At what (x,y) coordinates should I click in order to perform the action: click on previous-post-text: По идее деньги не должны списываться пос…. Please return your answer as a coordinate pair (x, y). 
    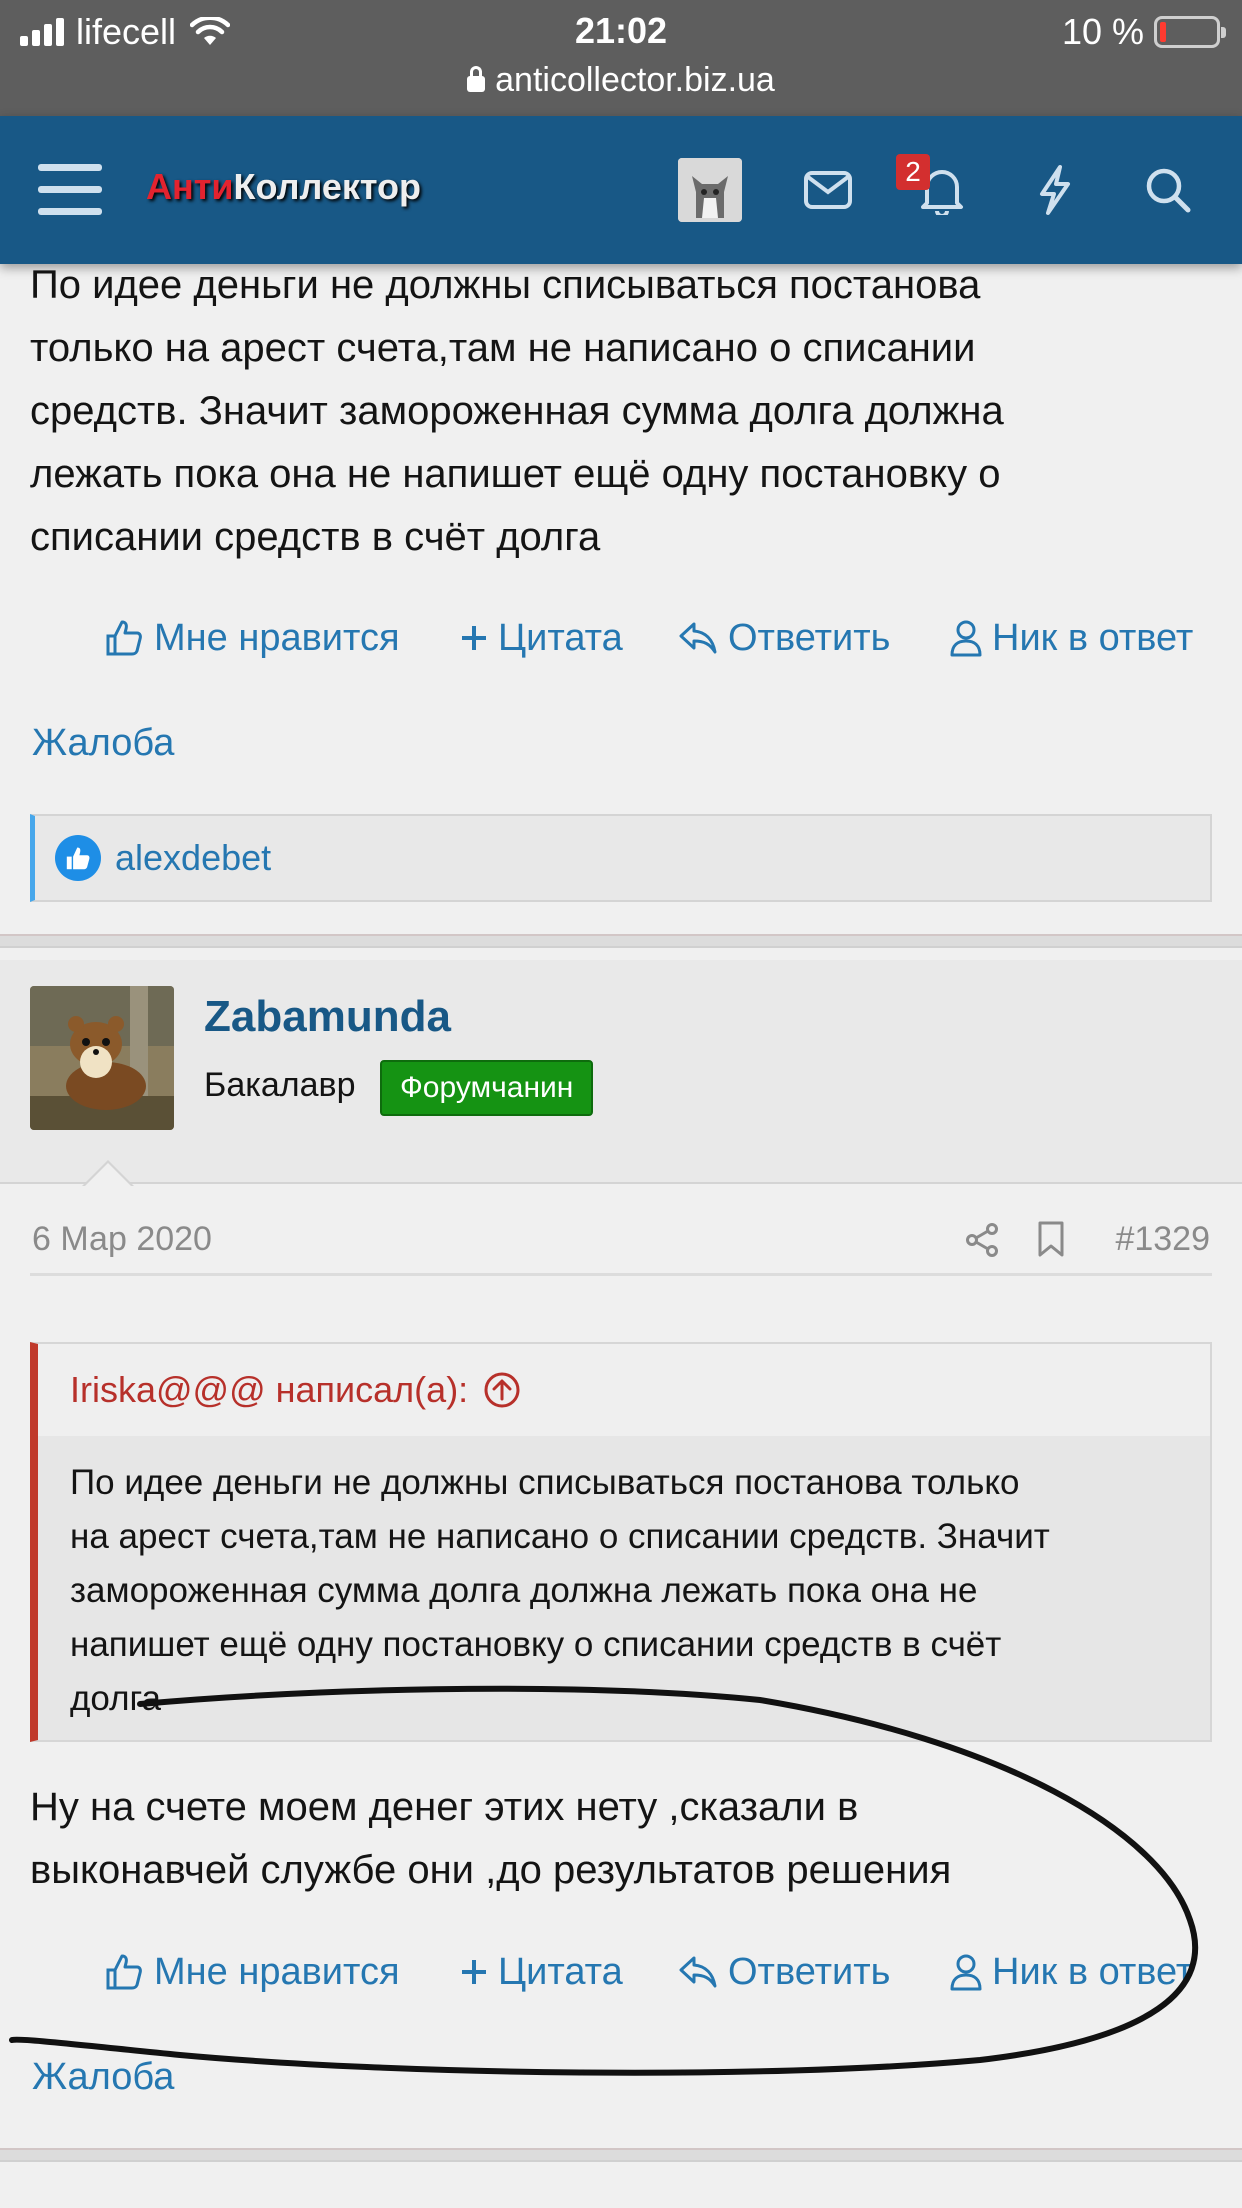
    Looking at the image, I should click on (517, 411).